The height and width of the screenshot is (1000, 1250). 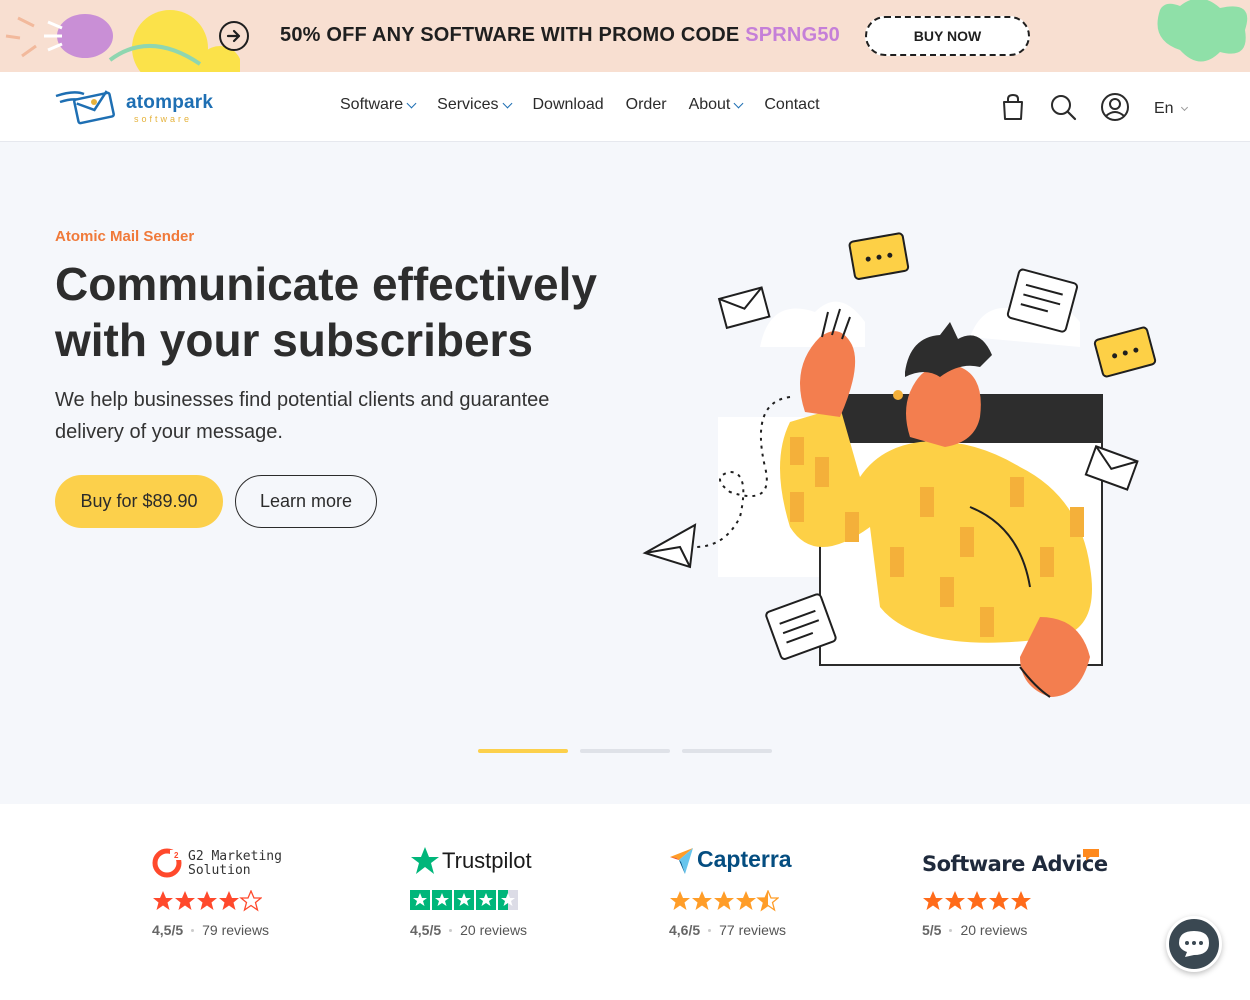 I want to click on review-count: 79 reviews, so click(x=236, y=930).